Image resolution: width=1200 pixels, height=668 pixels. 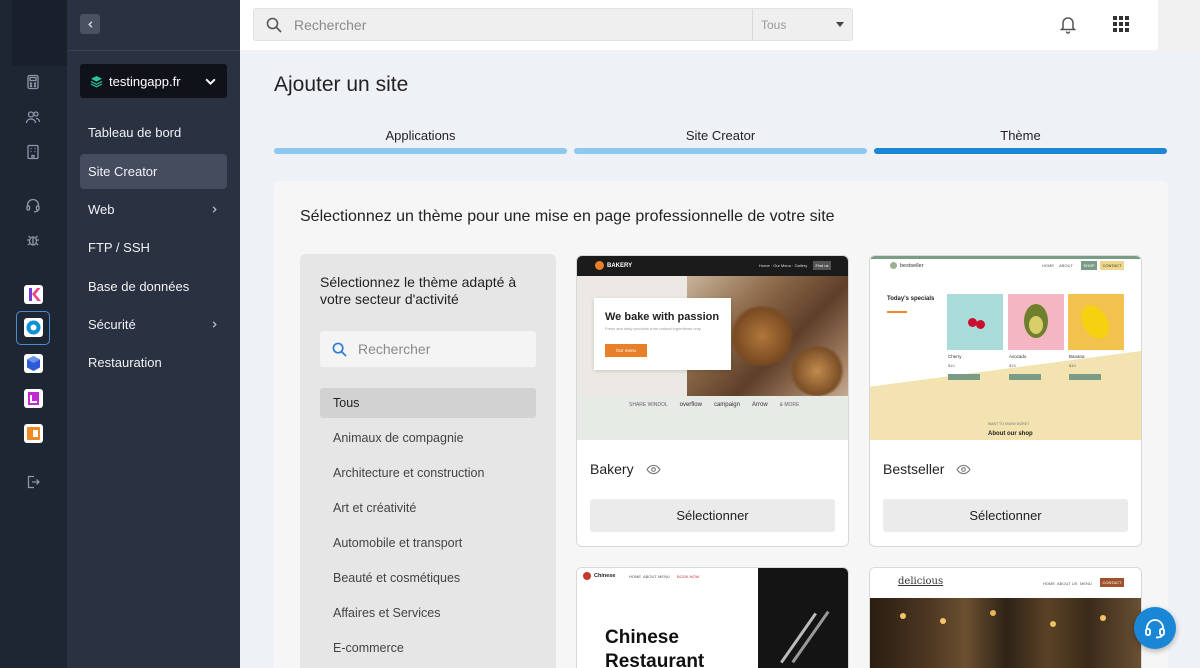 I want to click on chevron-down-icon, so click(x=210, y=81).